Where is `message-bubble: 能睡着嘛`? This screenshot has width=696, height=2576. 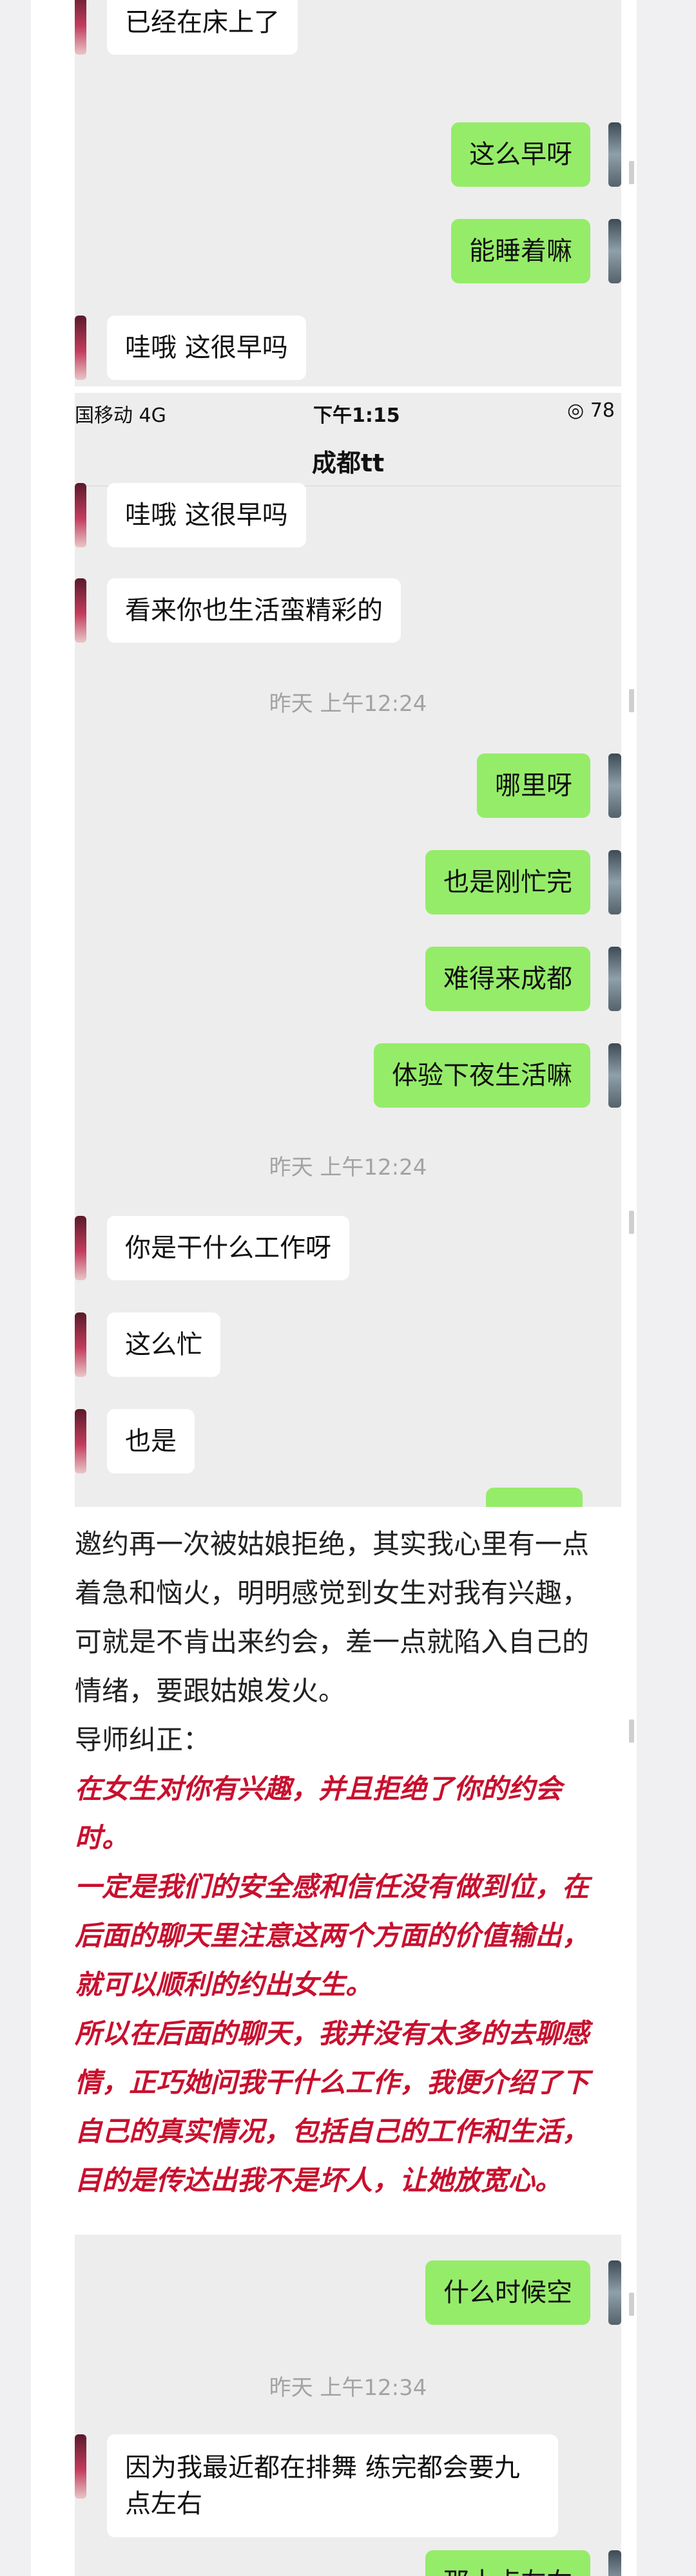
message-bubble: 能睡着嘛 is located at coordinates (521, 251).